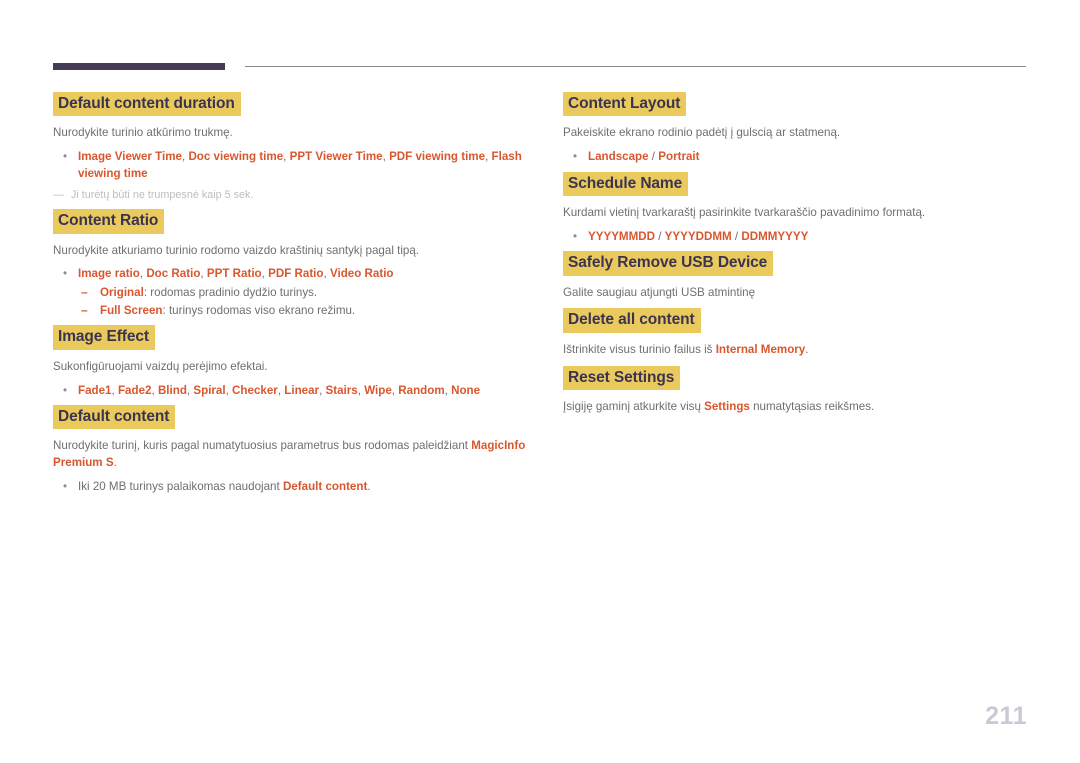  I want to click on option-list: • YYYYMMDD / YYYYDDMM / DDMMYYYY, so click(795, 237).